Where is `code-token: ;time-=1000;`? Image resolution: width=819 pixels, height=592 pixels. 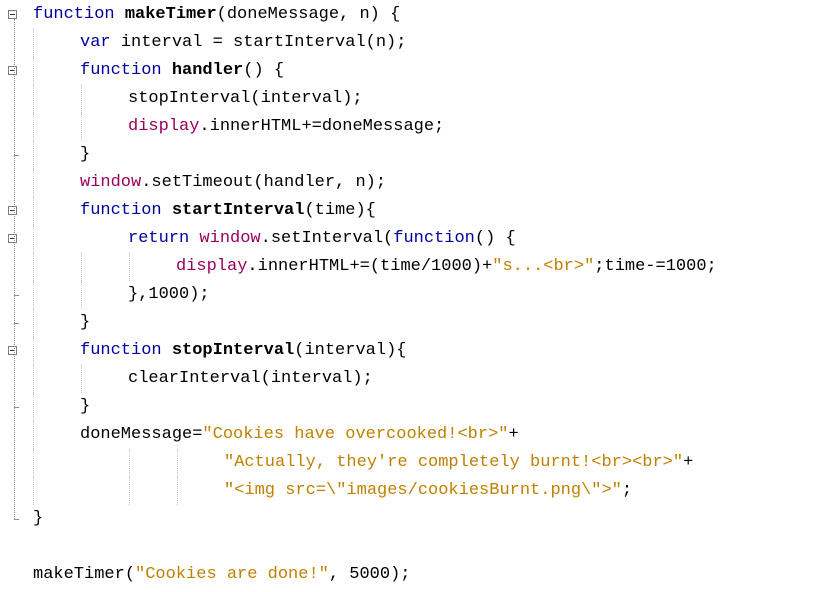 code-token: ;time-=1000; is located at coordinates (655, 266).